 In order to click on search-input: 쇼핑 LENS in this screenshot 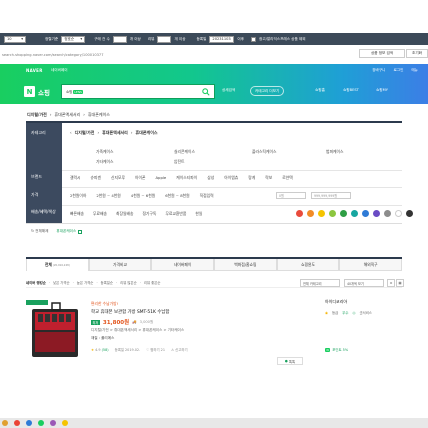, I will do `click(138, 91)`.